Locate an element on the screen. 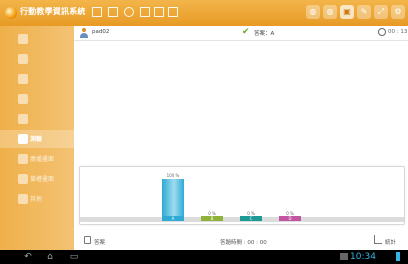  chart-category-label: B is located at coordinates (212, 218).